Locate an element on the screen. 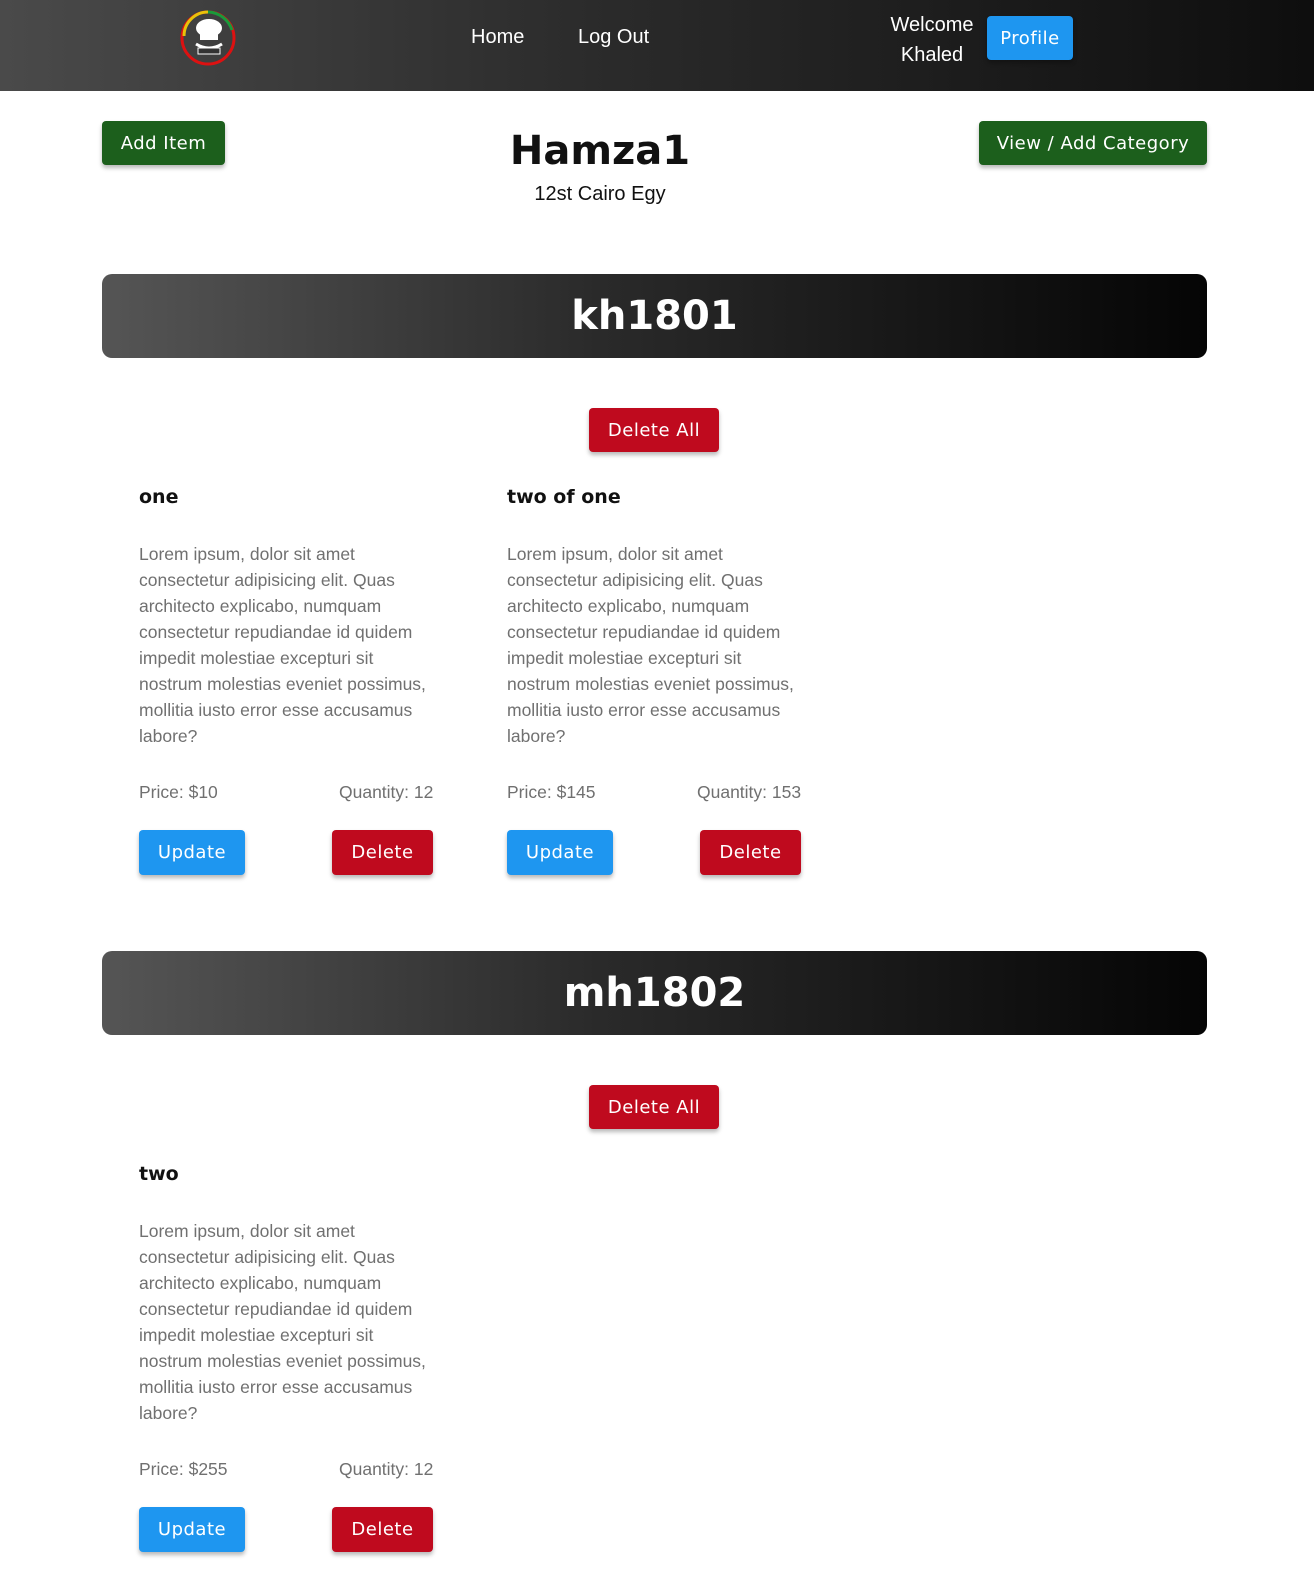 The image size is (1314, 1584). navbar: Home Log Out Welcome Khaled Profile is located at coordinates (657, 45).